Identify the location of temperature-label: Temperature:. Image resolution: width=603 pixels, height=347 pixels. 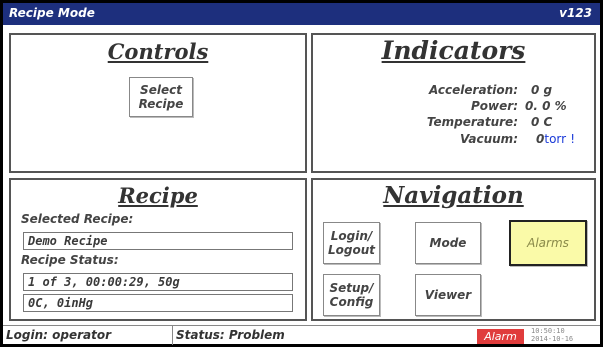
(472, 122).